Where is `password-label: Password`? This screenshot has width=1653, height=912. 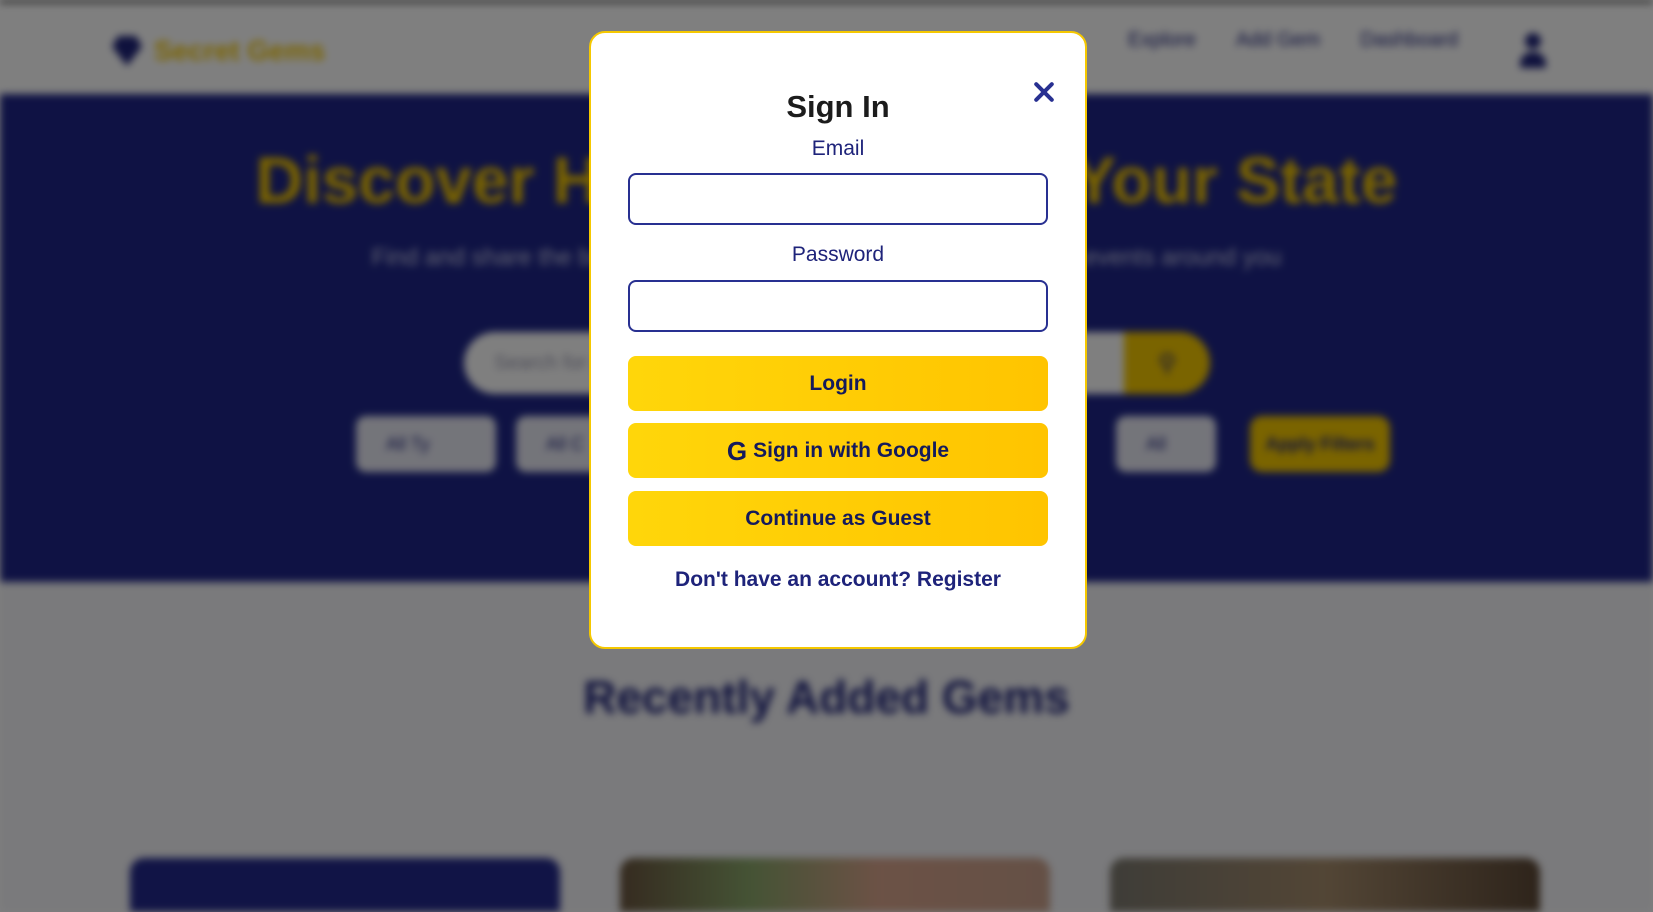
password-label: Password is located at coordinates (838, 254).